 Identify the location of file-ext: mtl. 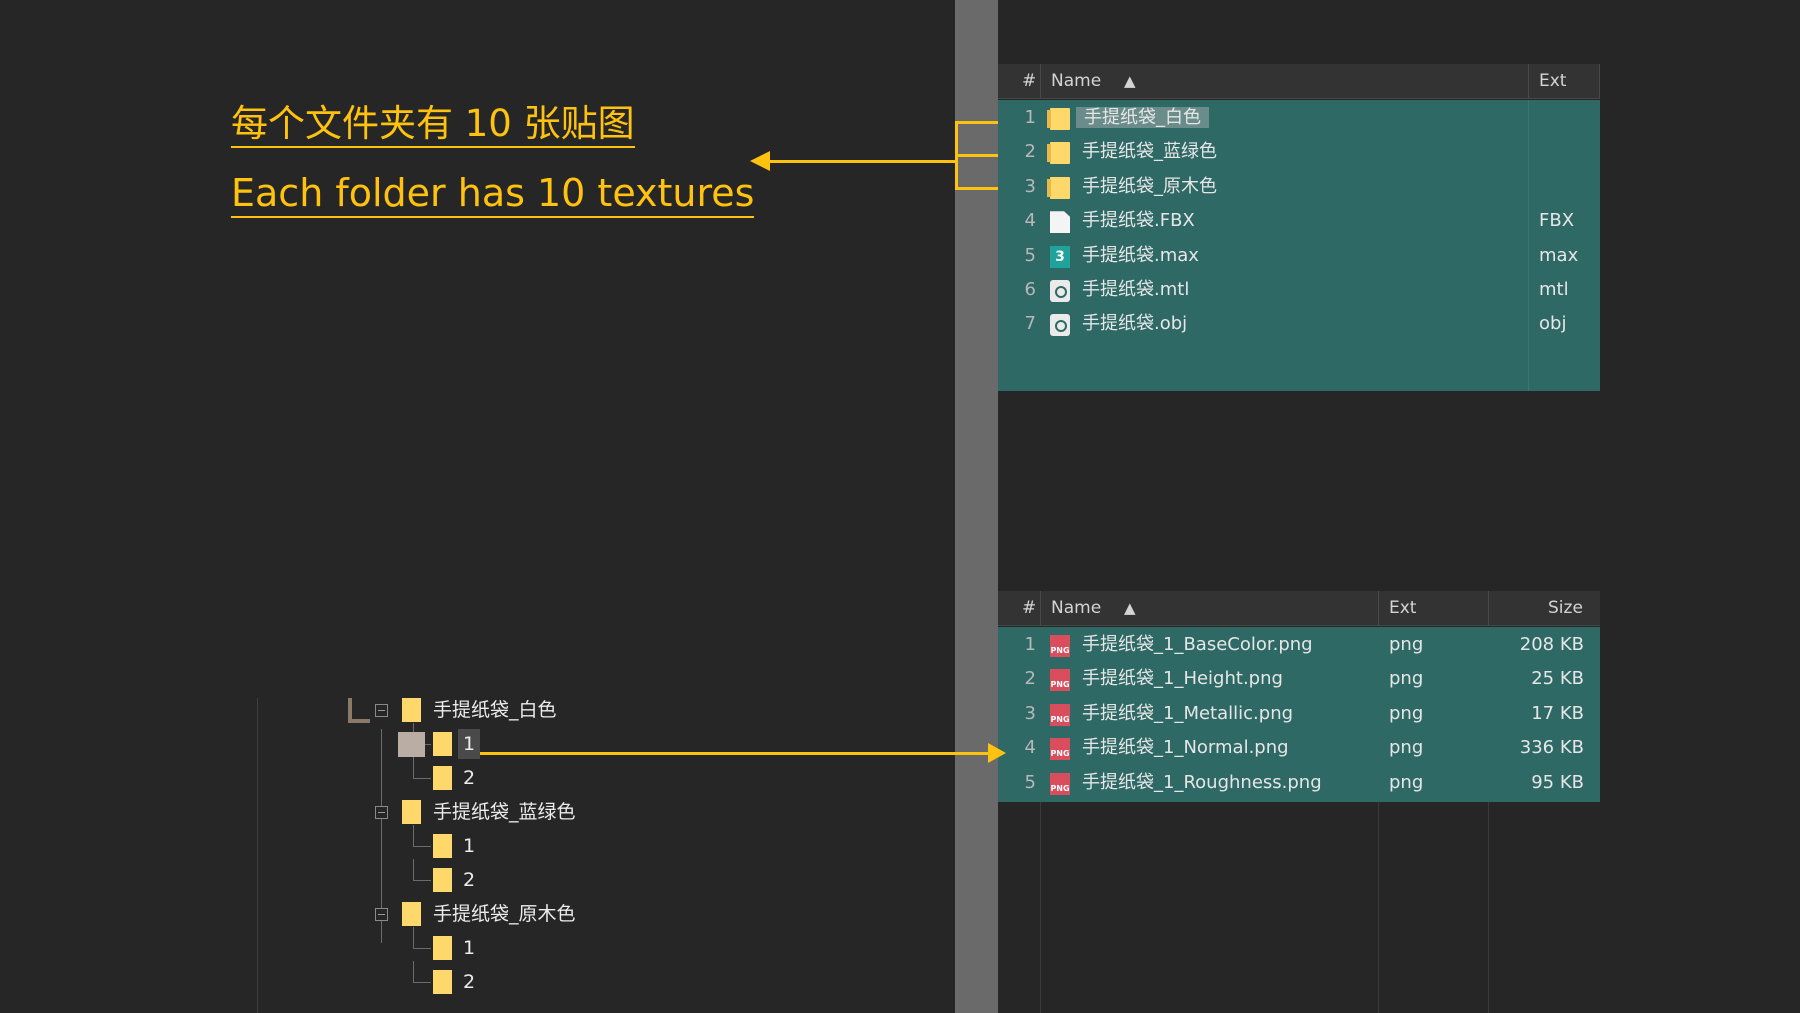
(1554, 289).